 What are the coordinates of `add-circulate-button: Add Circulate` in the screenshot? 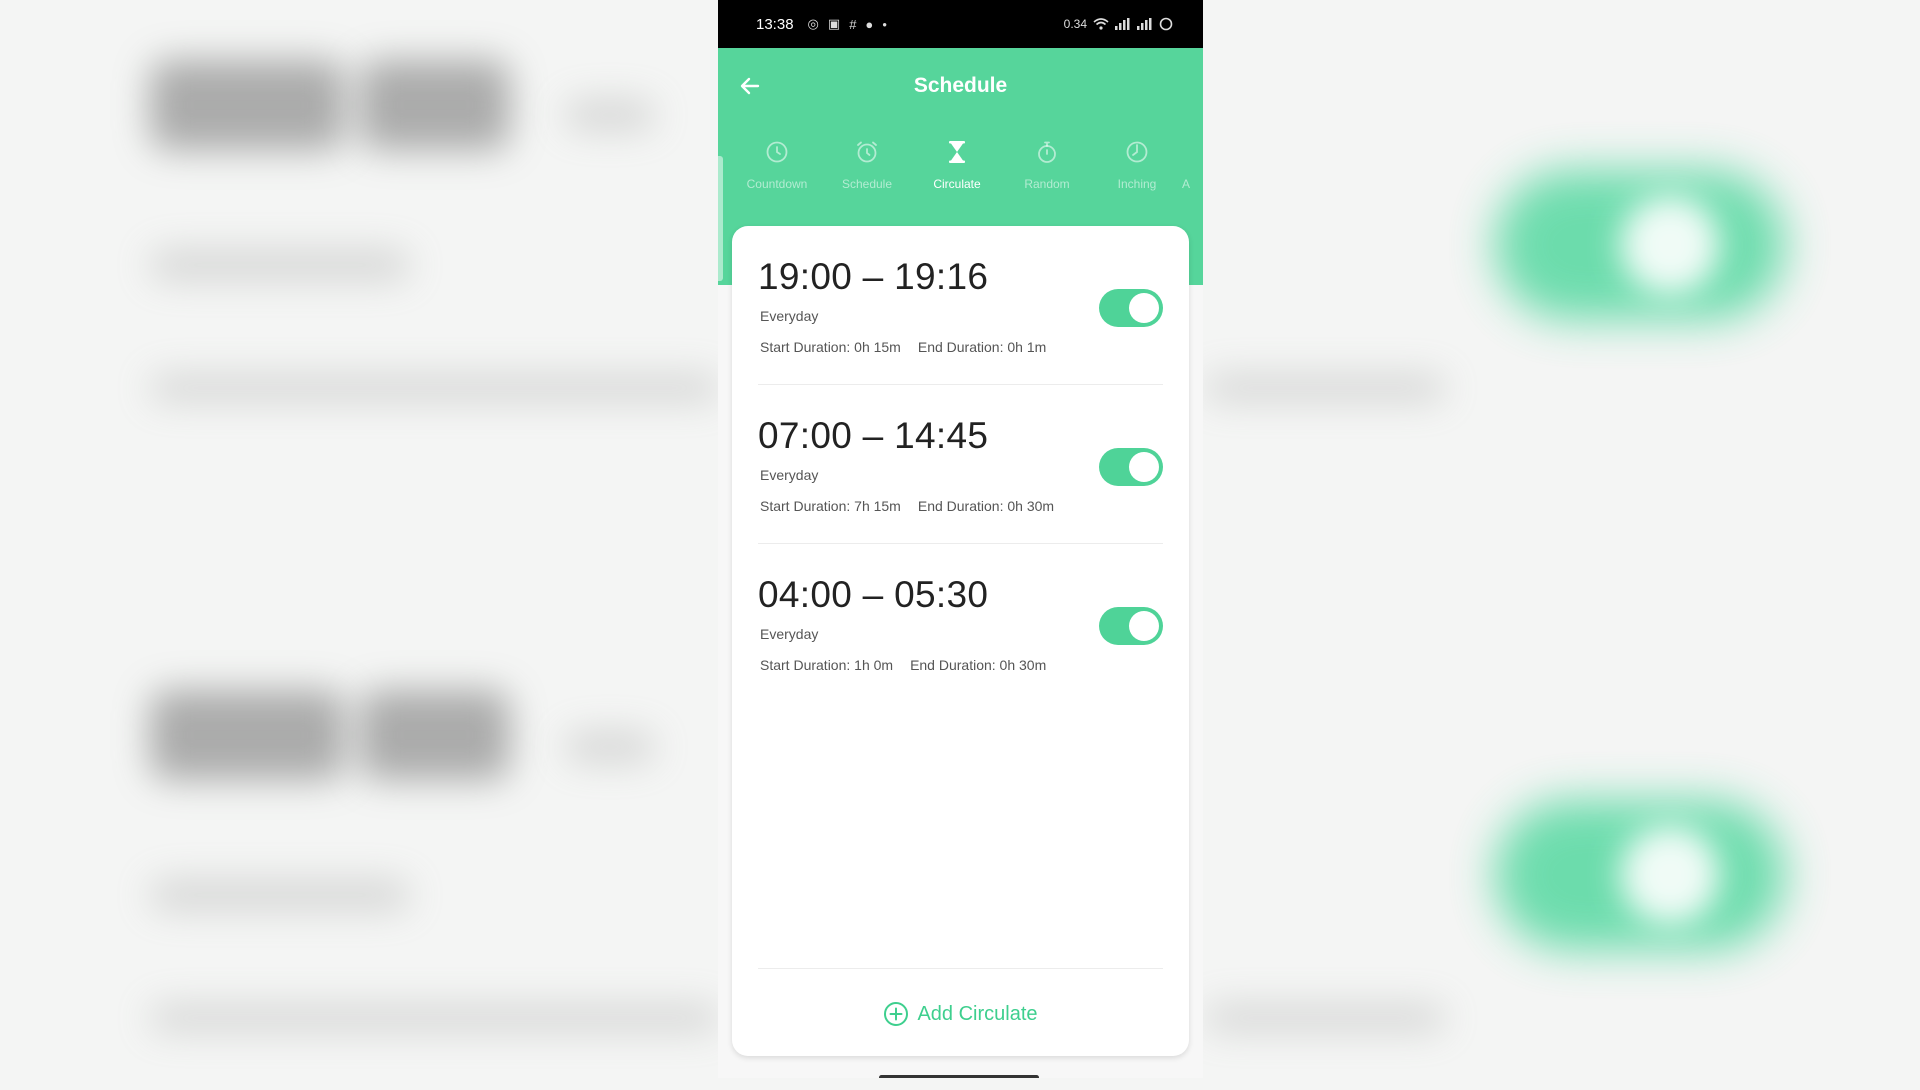 It's located at (960, 1014).